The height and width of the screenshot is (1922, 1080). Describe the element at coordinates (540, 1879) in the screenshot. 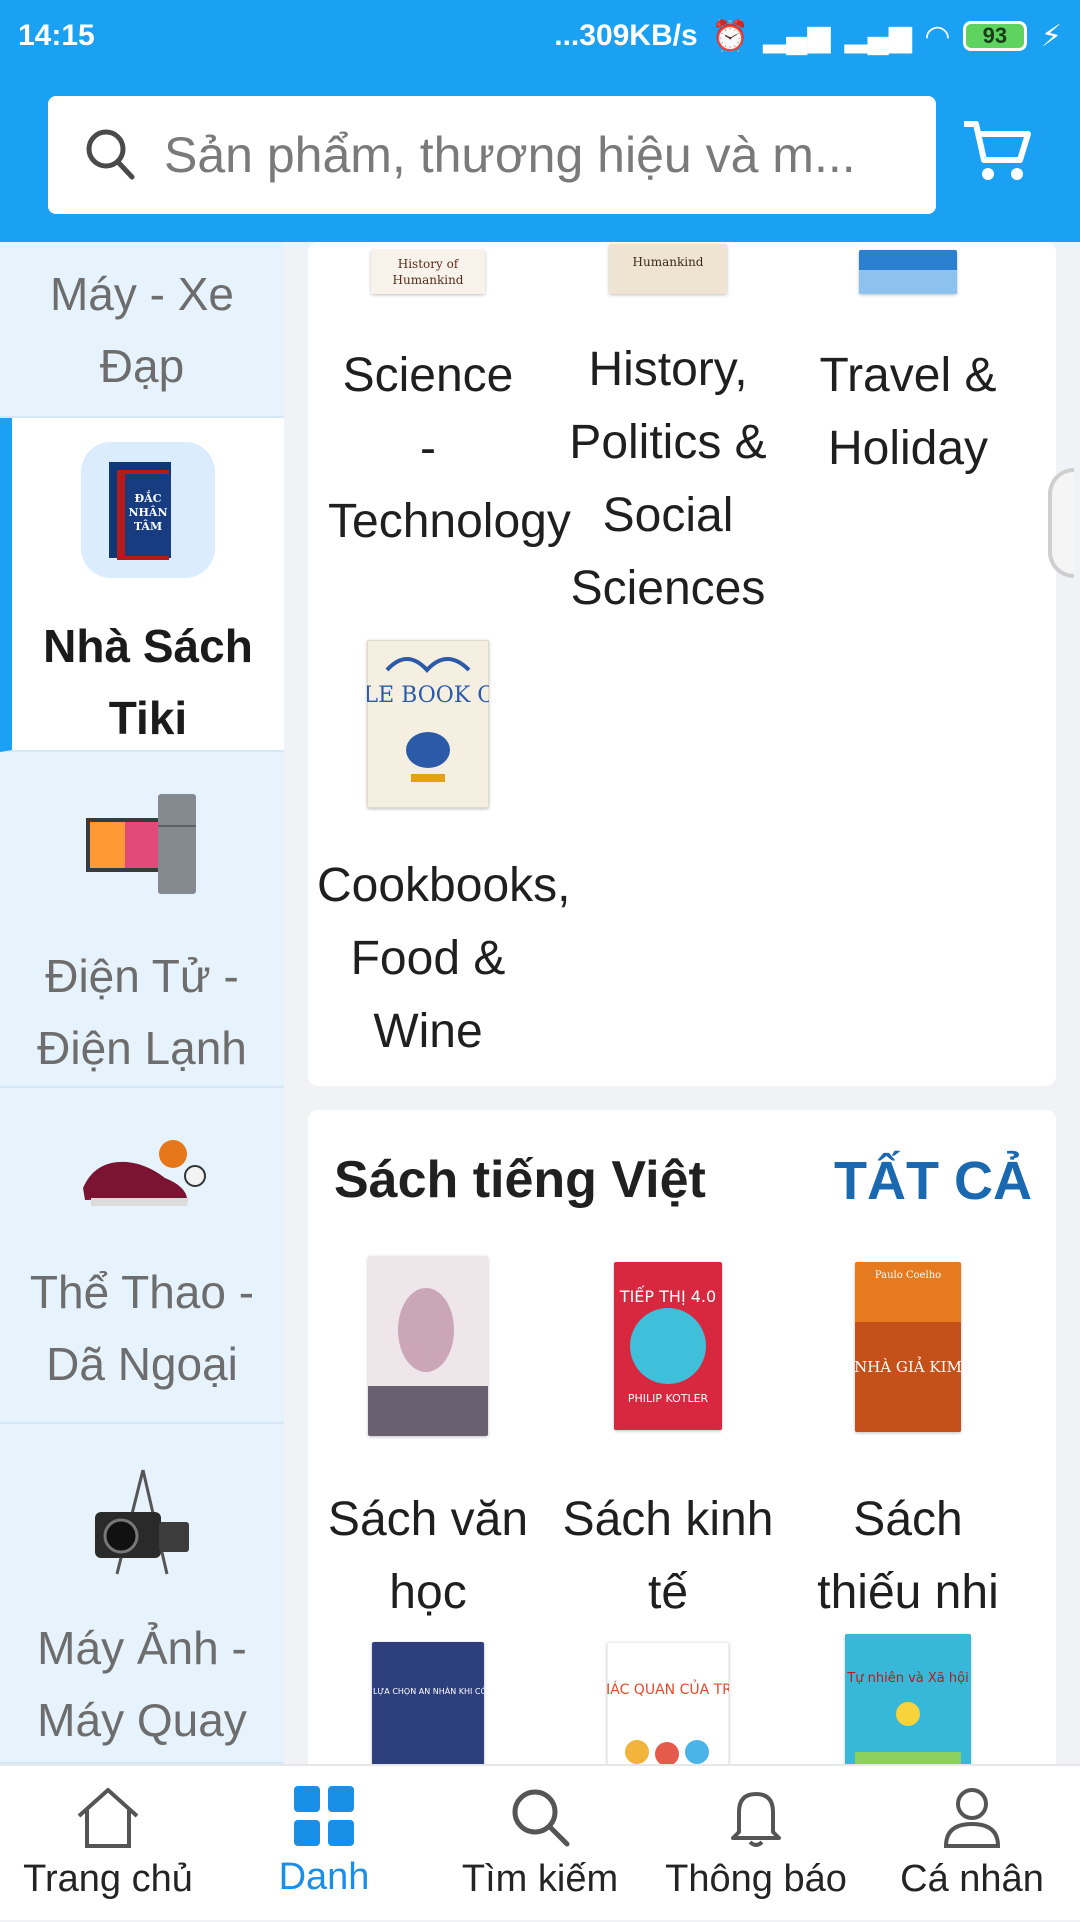

I see `nav-label: Tìm kiếm` at that location.